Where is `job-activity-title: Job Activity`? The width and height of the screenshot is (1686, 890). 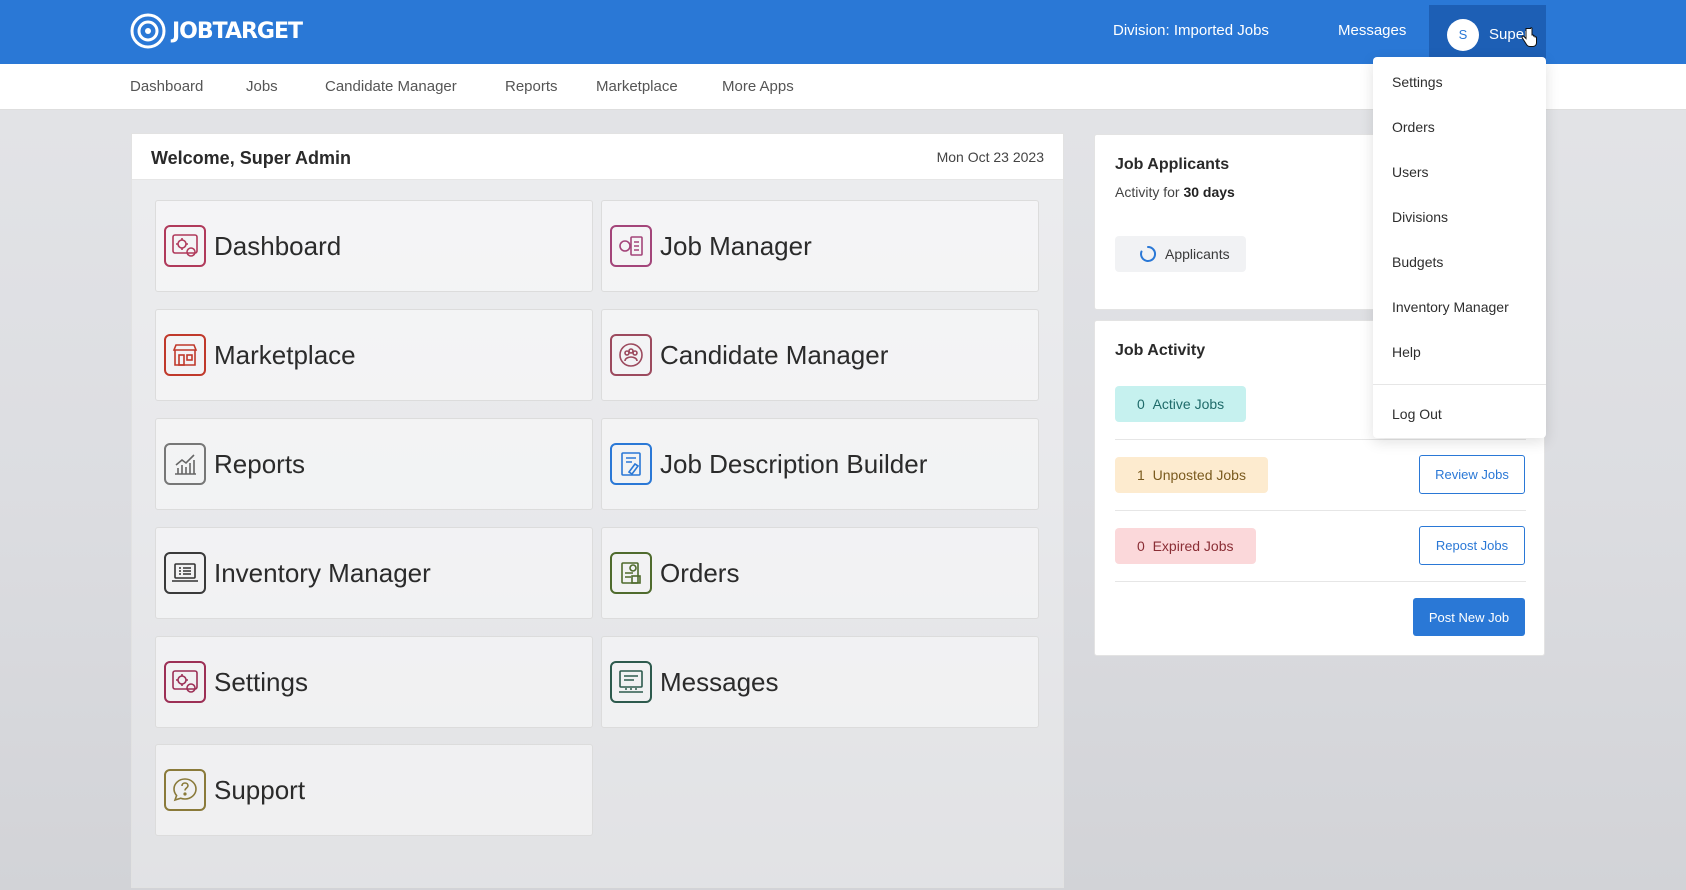
job-activity-title: Job Activity is located at coordinates (1160, 350).